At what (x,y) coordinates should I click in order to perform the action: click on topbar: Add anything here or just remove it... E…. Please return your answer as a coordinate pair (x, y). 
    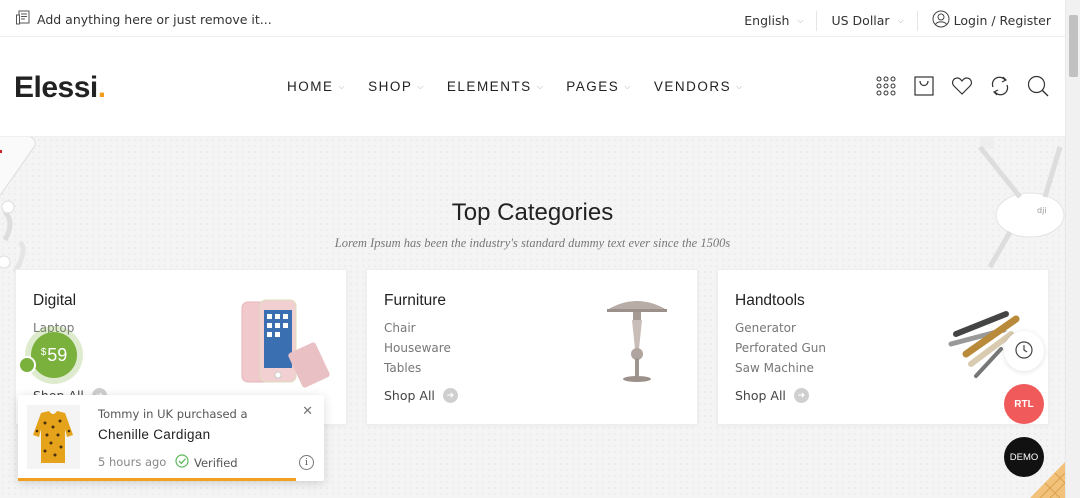
    Looking at the image, I should click on (532, 18).